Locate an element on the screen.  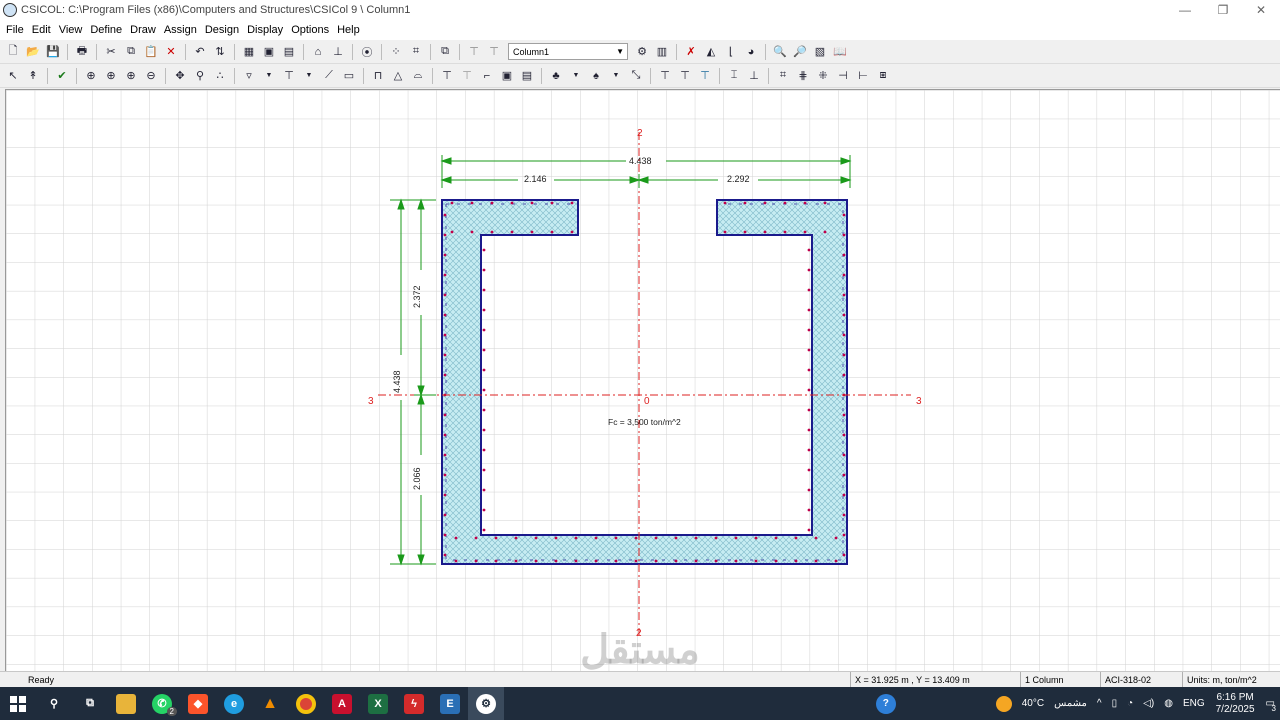
section-combo: Column1 ▼ is located at coordinates (568, 51).